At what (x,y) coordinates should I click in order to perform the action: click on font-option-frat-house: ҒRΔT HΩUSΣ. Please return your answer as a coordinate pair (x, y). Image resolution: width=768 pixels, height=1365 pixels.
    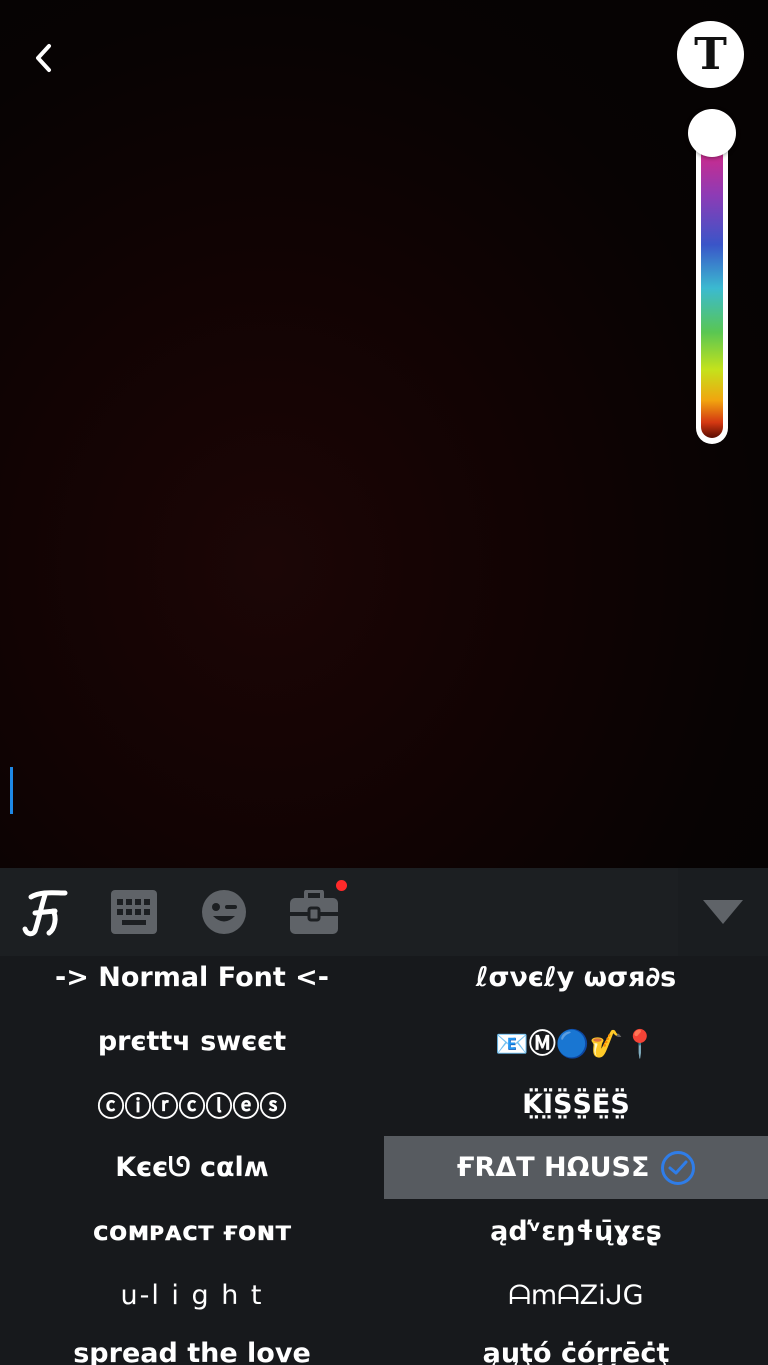
    Looking at the image, I should click on (576, 1167).